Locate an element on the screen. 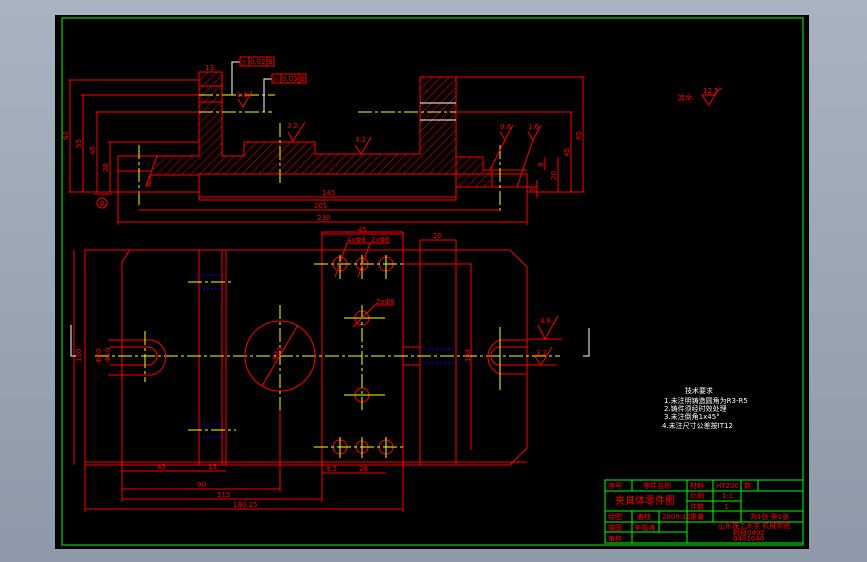  drawing-label: 件数 is located at coordinates (697, 506).